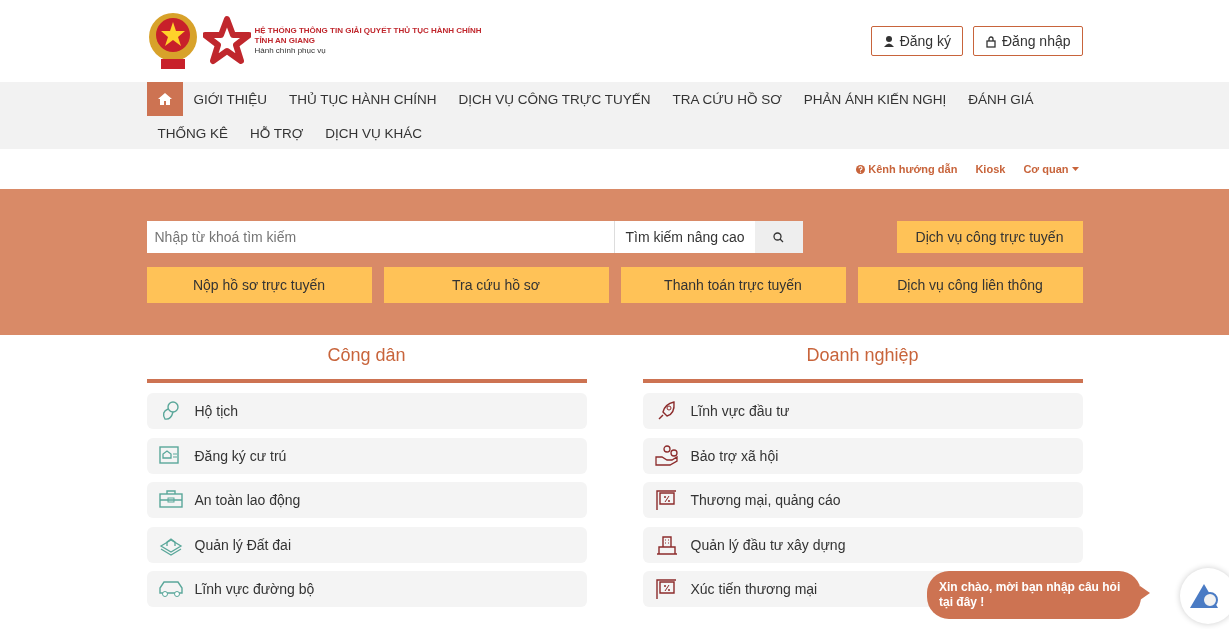 This screenshot has height=629, width=1229. Describe the element at coordinates (990, 169) in the screenshot. I see `nav-link: Kiosk` at that location.